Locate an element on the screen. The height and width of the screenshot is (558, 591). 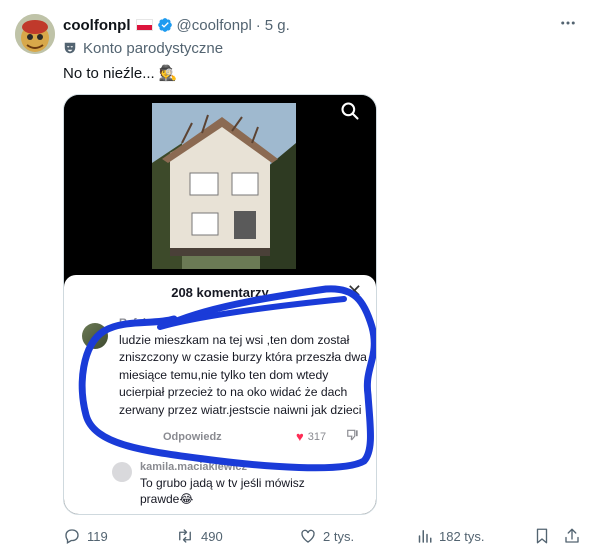
comments-count-title: 208 komentarzy is located at coordinates (220, 292).